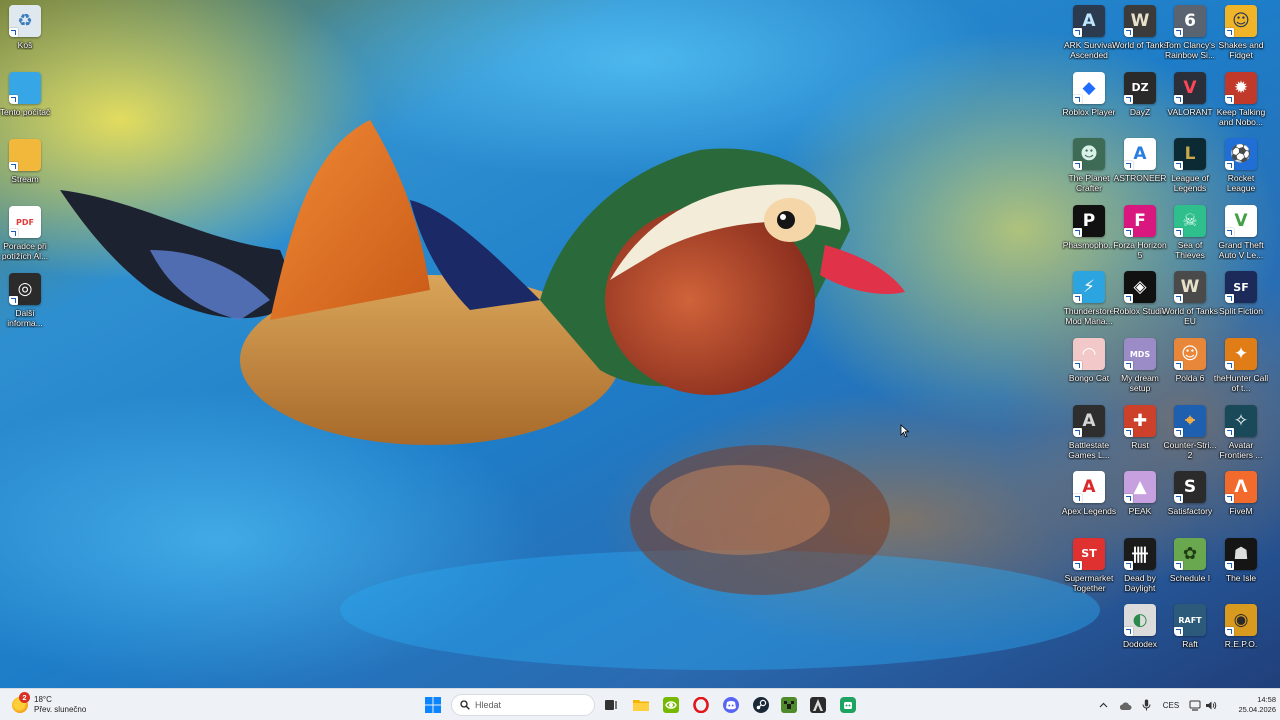  What do you see at coordinates (25, 169) in the screenshot?
I see `desktop-icon-stream: Stream` at bounding box center [25, 169].